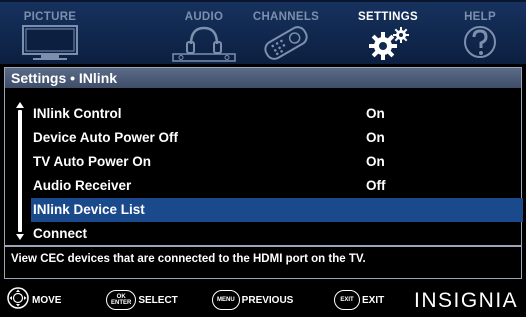 This screenshot has height=317, width=526. Describe the element at coordinates (60, 233) in the screenshot. I see `menu-item-label: Connect` at that location.